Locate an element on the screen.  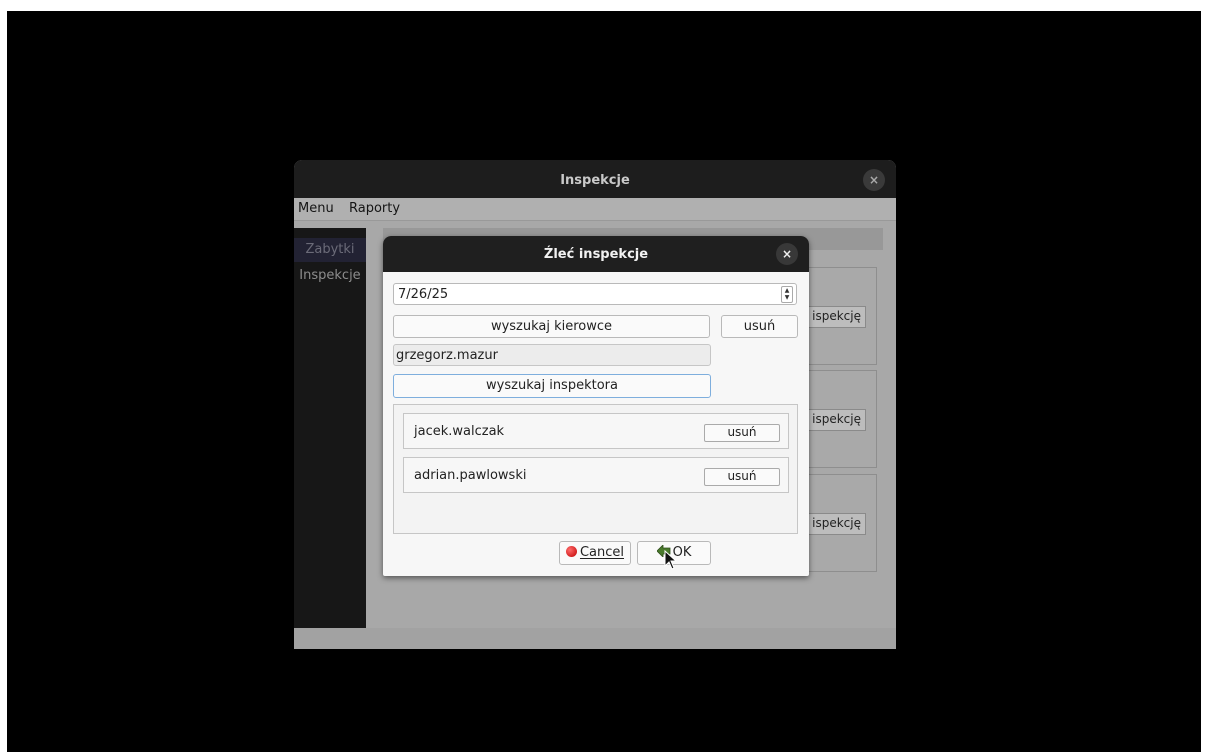
inspector-name: jacek.walczak is located at coordinates (459, 431).